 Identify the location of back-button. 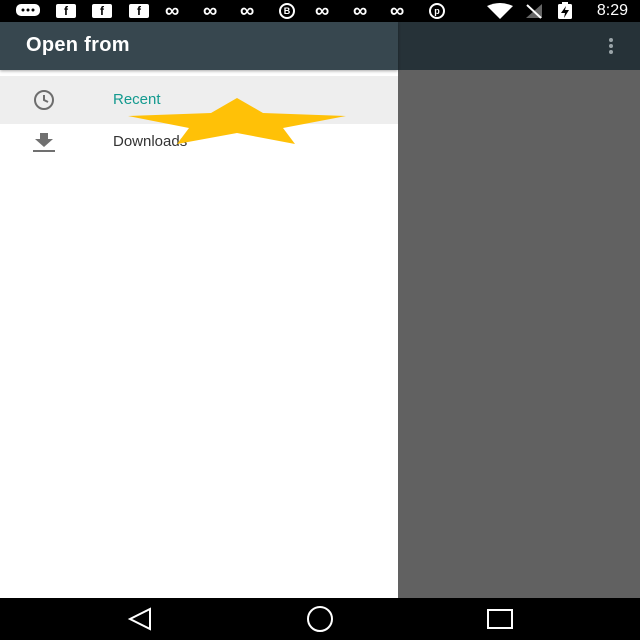
(140, 621).